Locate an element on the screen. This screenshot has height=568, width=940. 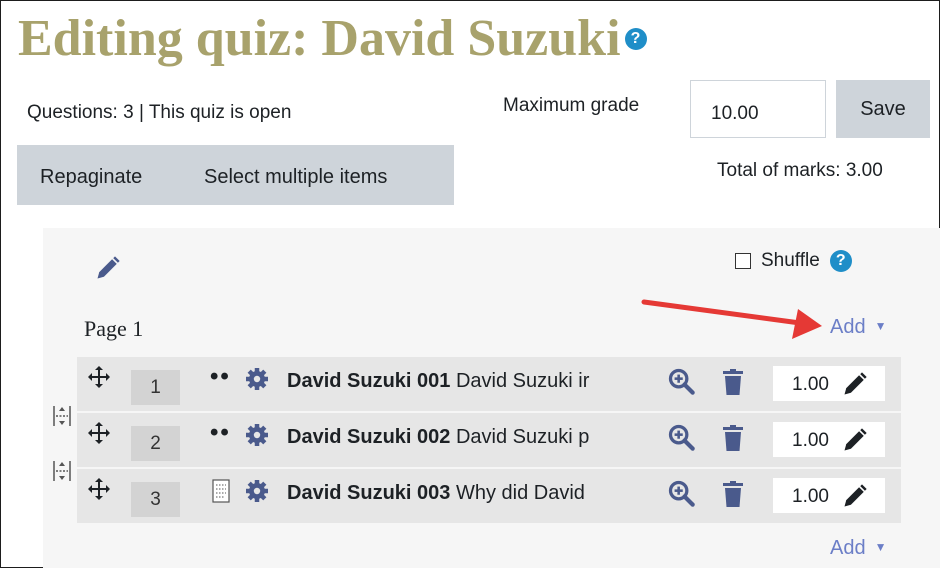
edit-section-heading-icon is located at coordinates (108, 268).